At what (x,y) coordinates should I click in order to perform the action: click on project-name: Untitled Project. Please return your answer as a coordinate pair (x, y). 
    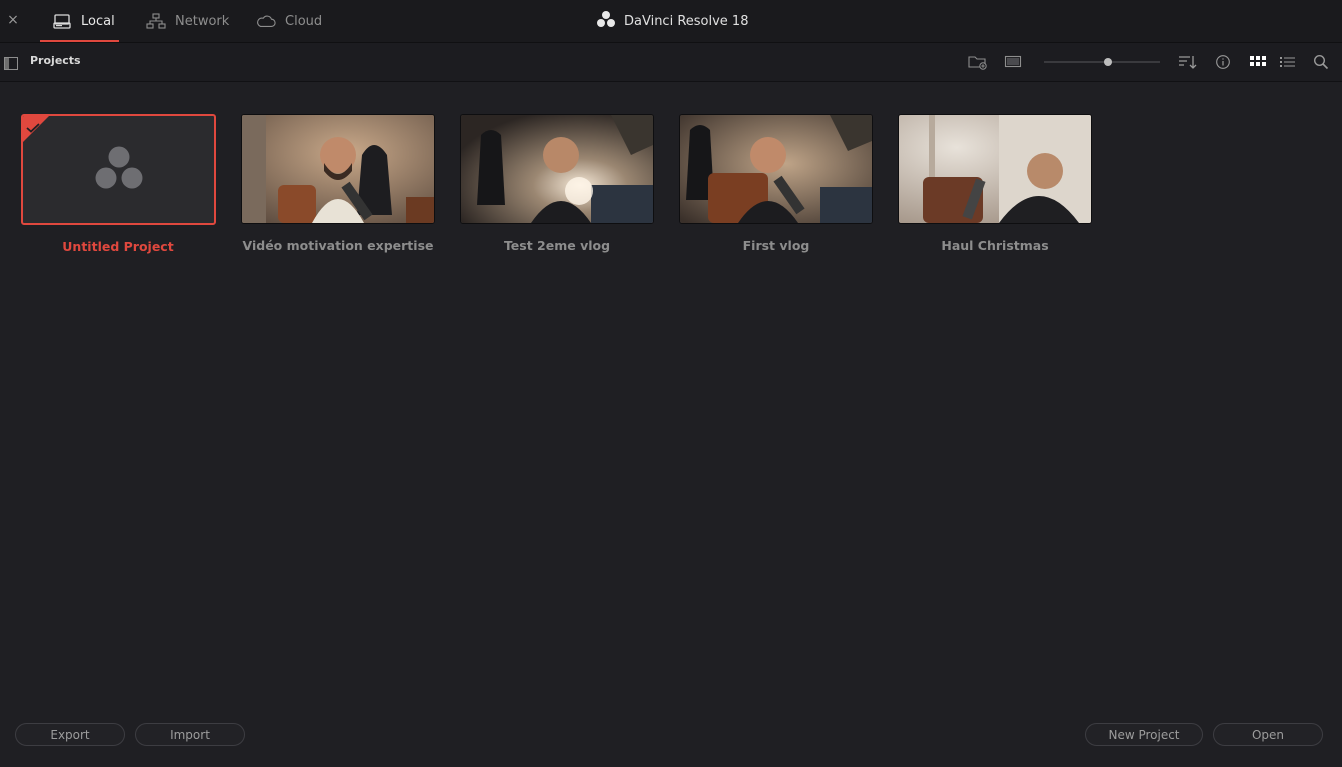
    Looking at the image, I should click on (118, 246).